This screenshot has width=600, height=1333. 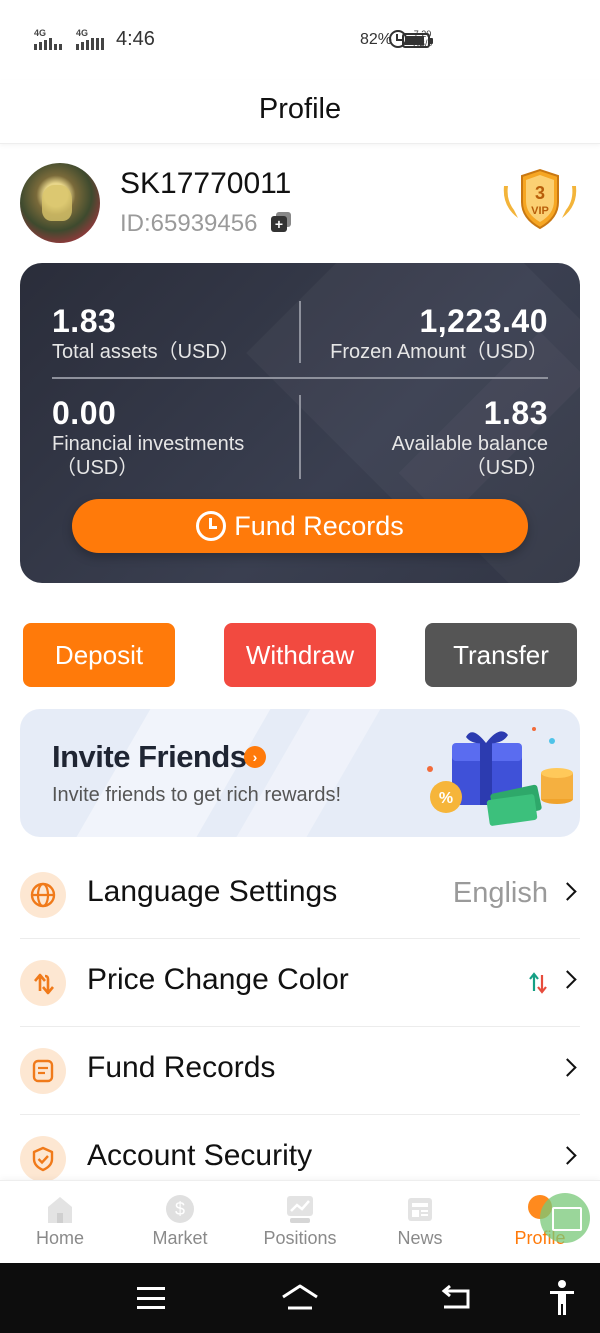 What do you see at coordinates (40, 32) in the screenshot?
I see `network-type-label: 4G` at bounding box center [40, 32].